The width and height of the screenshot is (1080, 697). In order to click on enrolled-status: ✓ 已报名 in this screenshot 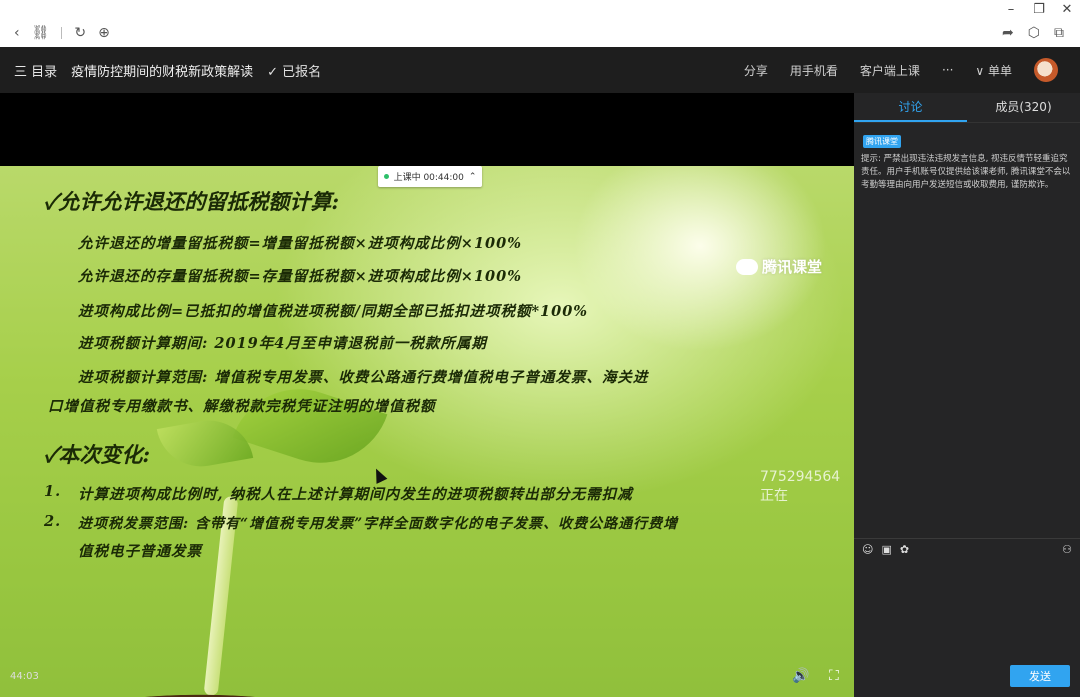, I will do `click(294, 72)`.